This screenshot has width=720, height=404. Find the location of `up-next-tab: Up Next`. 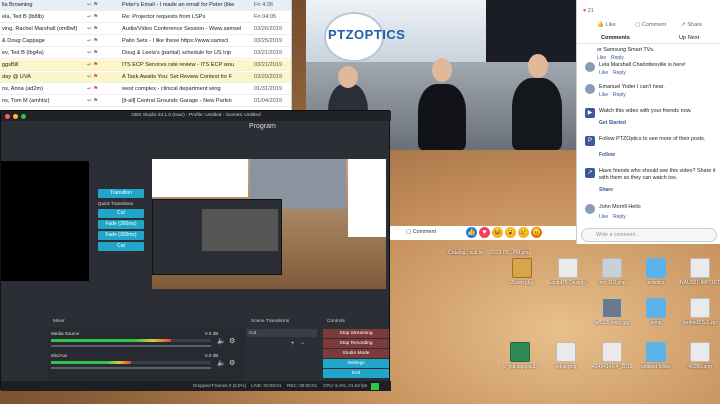

up-next-tab: Up Next is located at coordinates (689, 38).